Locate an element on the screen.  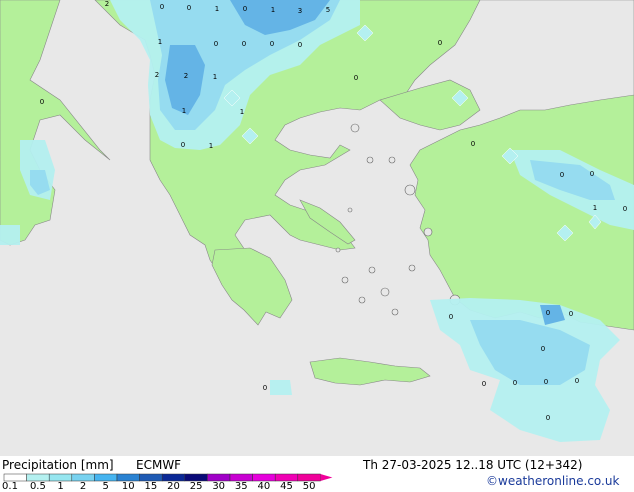
legend-tick-label: 40 is located at coordinates (264, 486).